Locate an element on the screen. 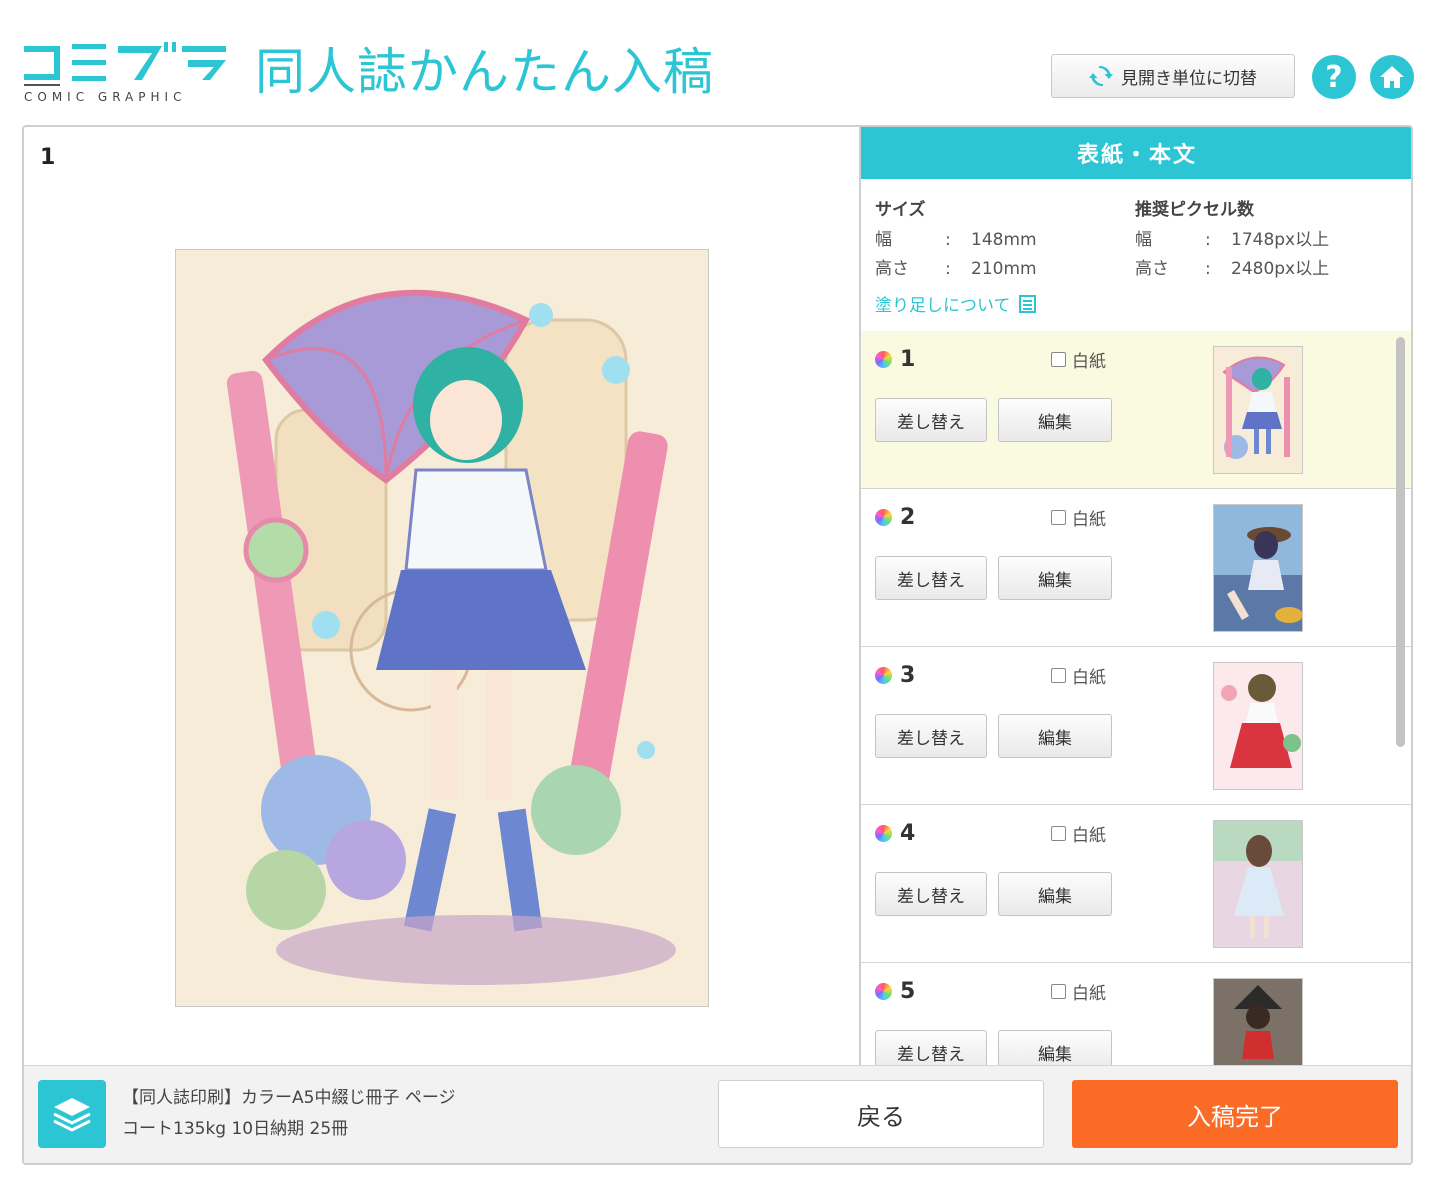 This screenshot has height=1200, width=1440. submit-complete-button: 入稿完了 is located at coordinates (1235, 1114).